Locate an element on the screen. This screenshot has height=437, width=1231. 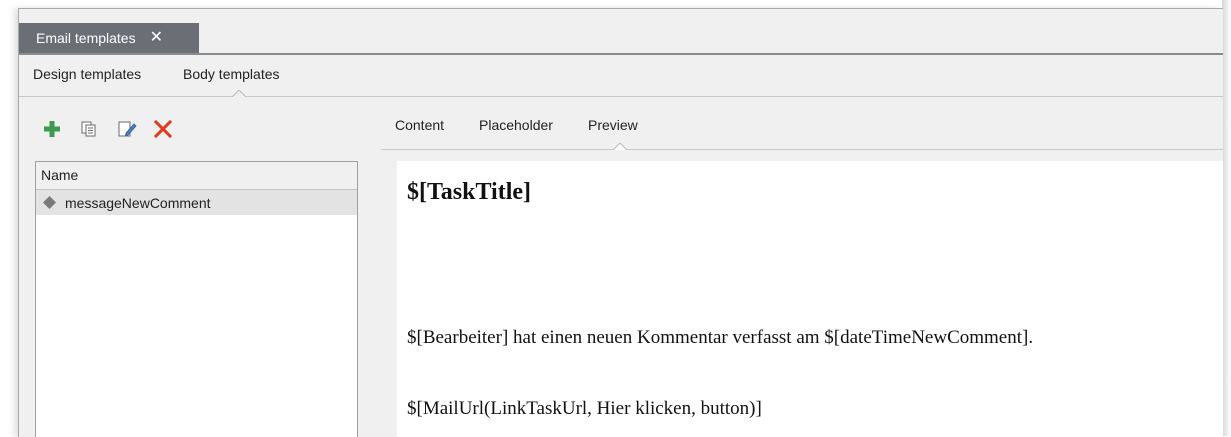
content-tabs: Content Placeholder Preview is located at coordinates (802, 123).